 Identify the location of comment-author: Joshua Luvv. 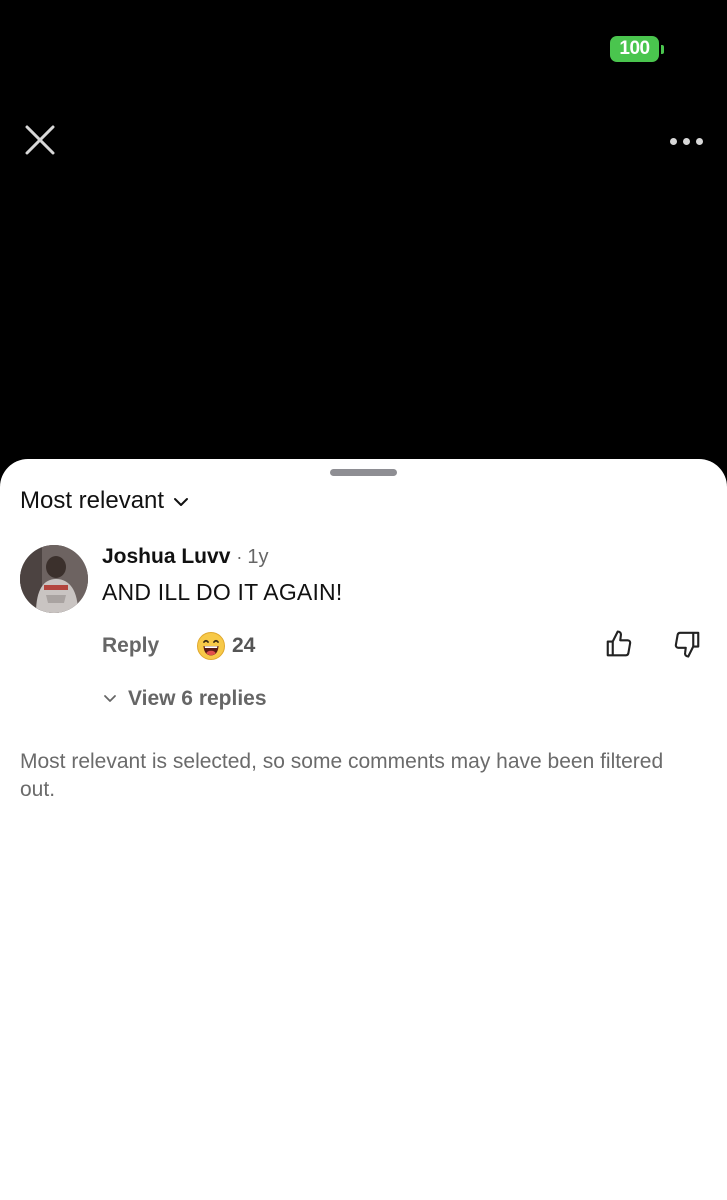
(166, 557).